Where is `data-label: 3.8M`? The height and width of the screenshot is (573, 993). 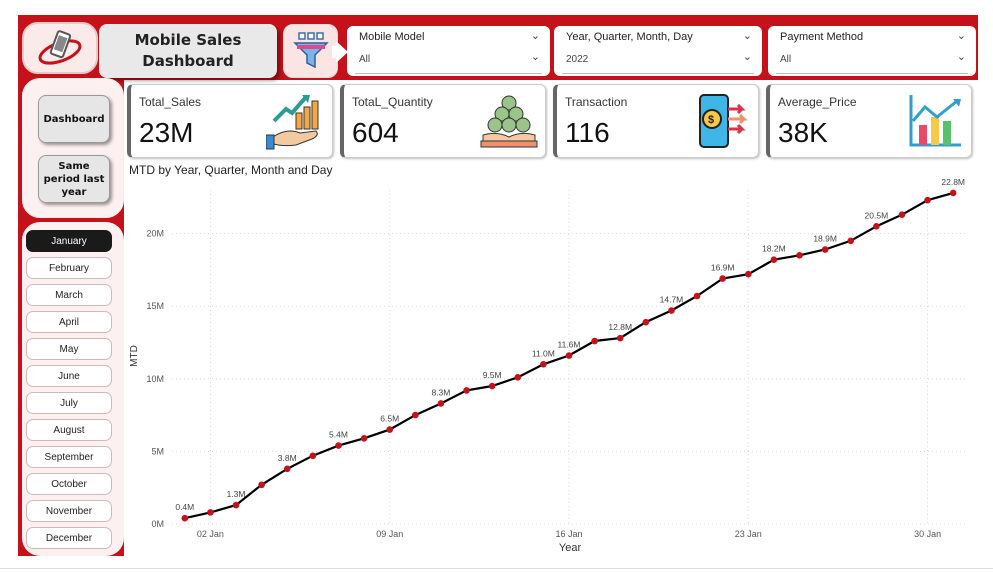
data-label: 3.8M is located at coordinates (287, 458).